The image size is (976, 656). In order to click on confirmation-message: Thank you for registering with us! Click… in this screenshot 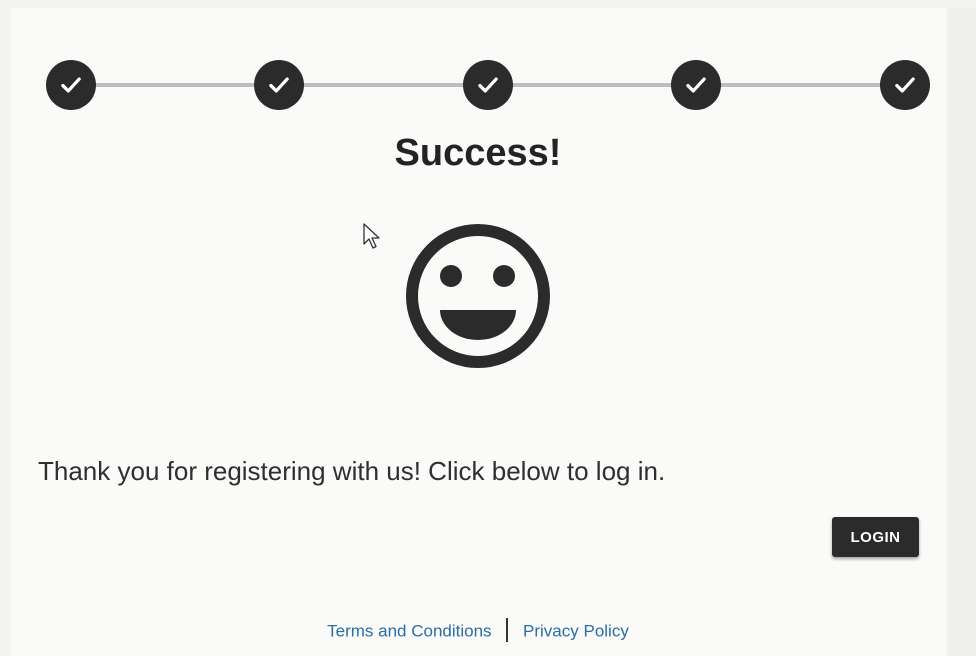, I will do `click(352, 471)`.